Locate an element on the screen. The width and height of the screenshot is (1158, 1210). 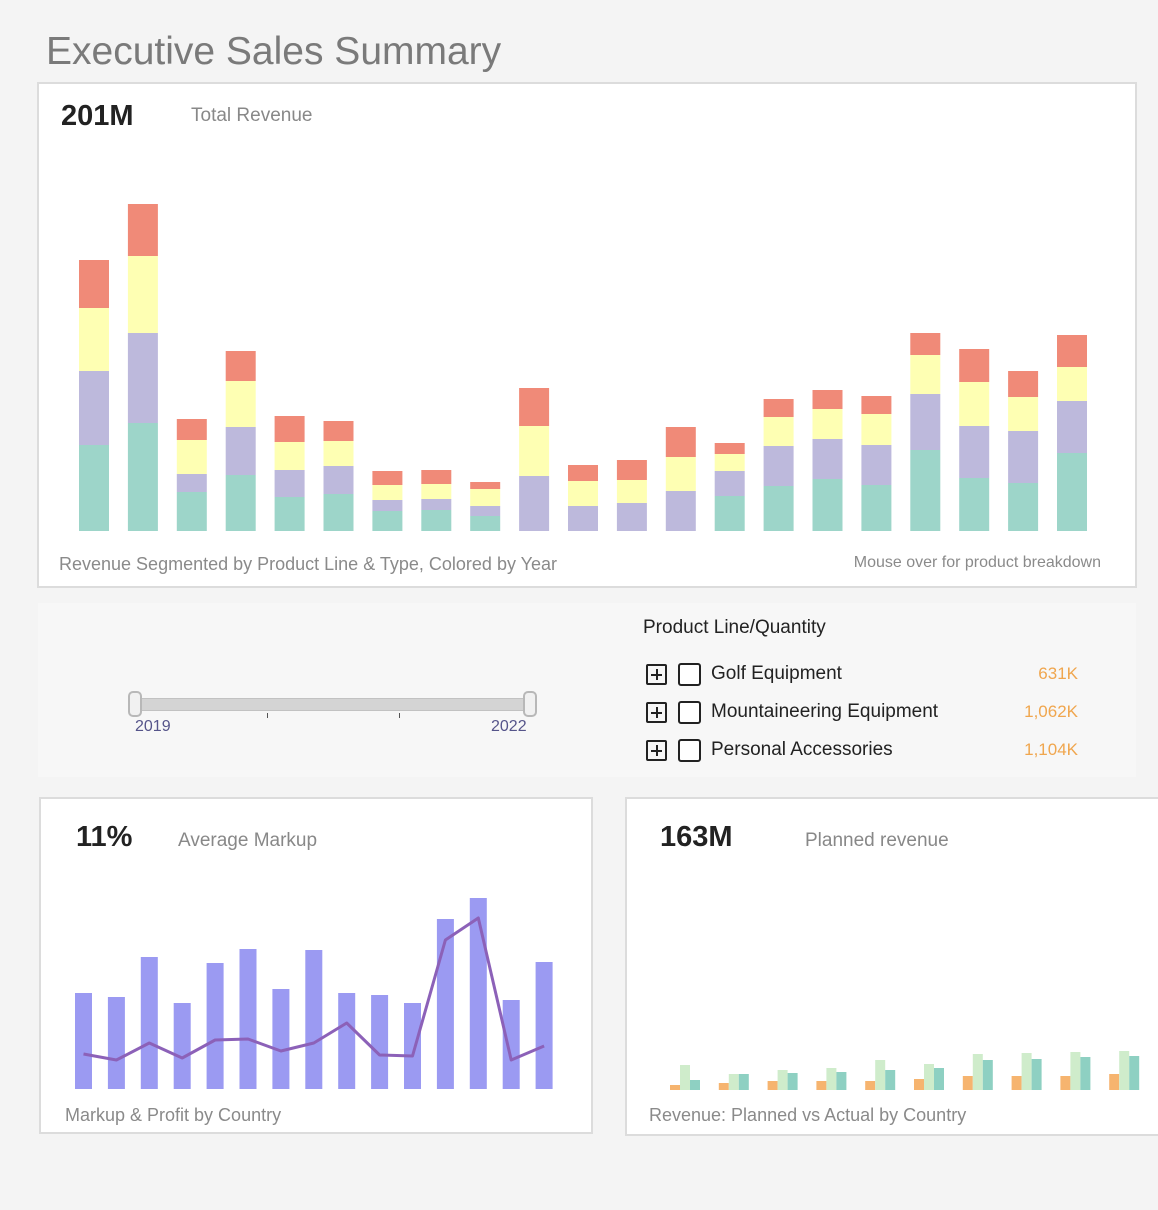
product-line-name: Golf Equipment is located at coordinates (776, 673).